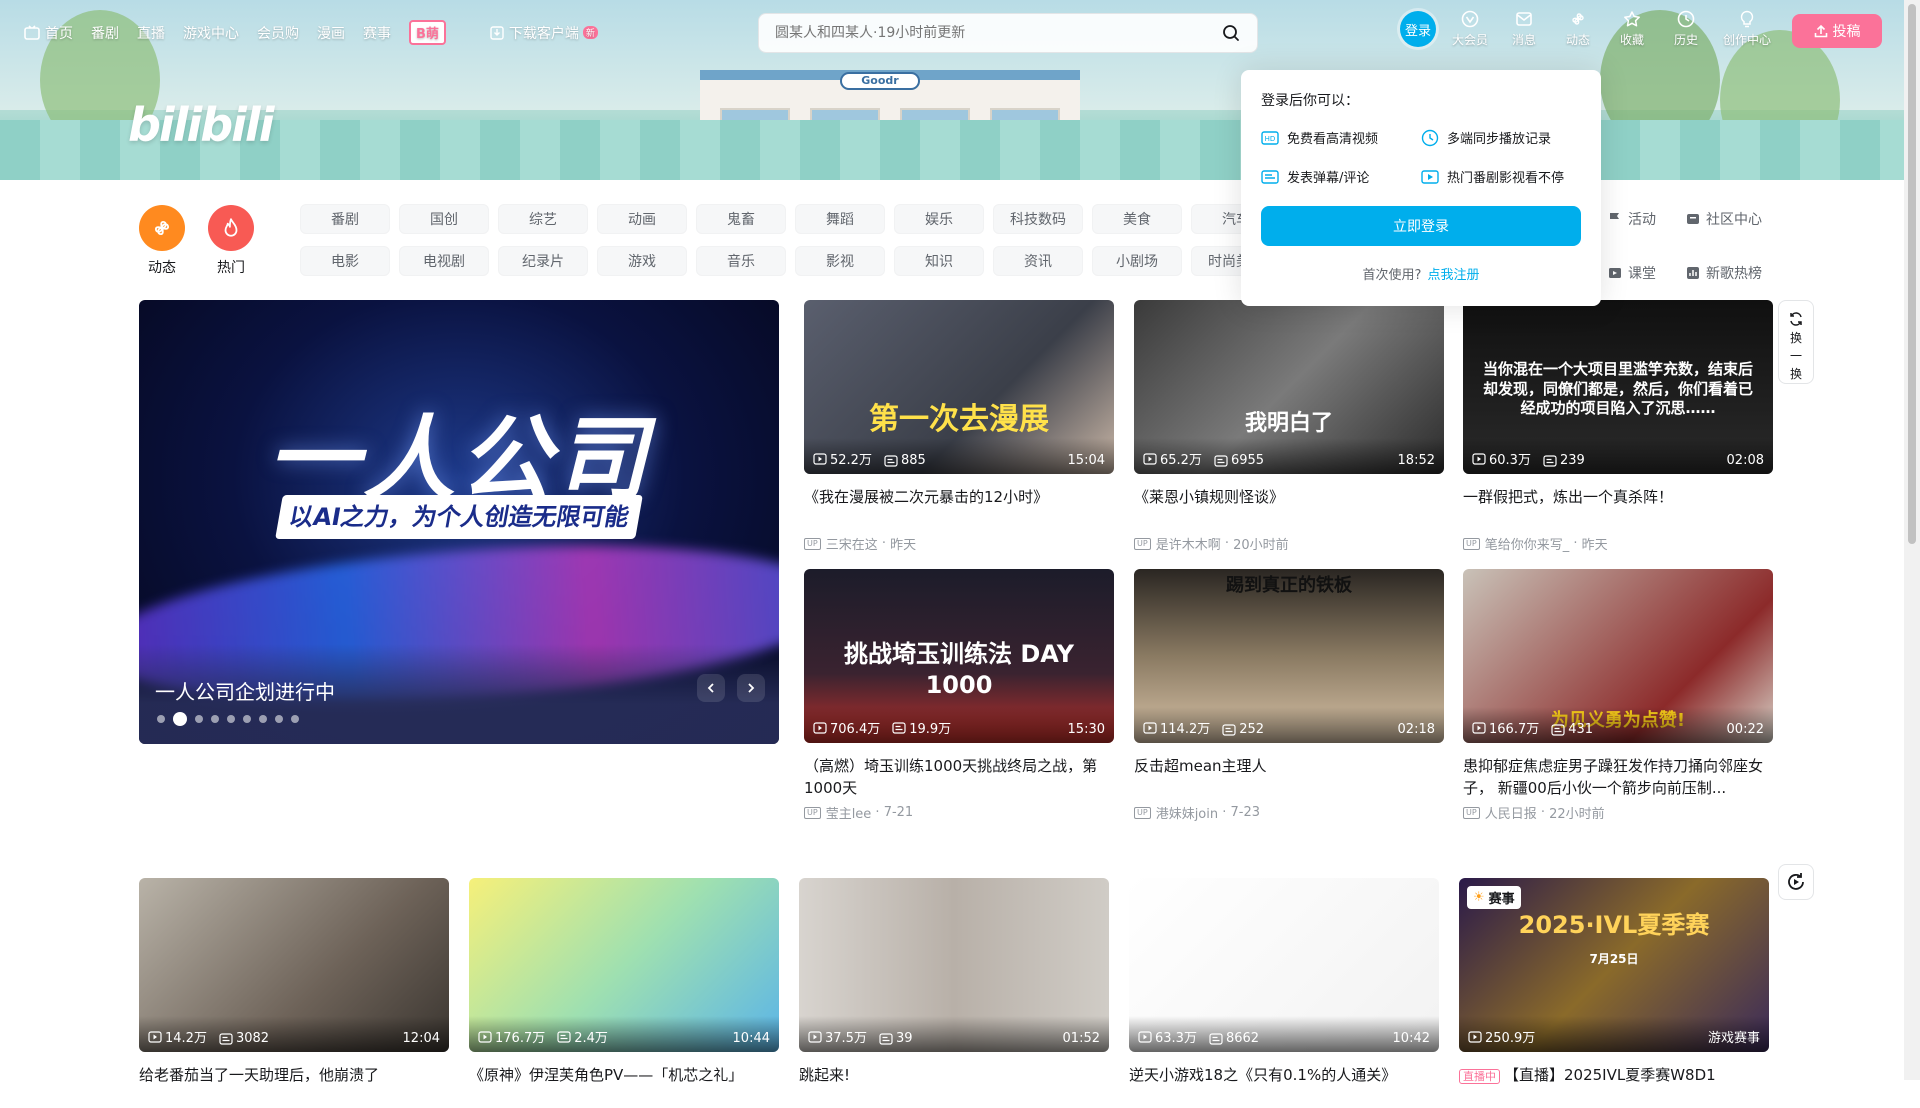 The image size is (1920, 1108). What do you see at coordinates (162, 241) in the screenshot?
I see `channel-dynamic: 动态` at bounding box center [162, 241].